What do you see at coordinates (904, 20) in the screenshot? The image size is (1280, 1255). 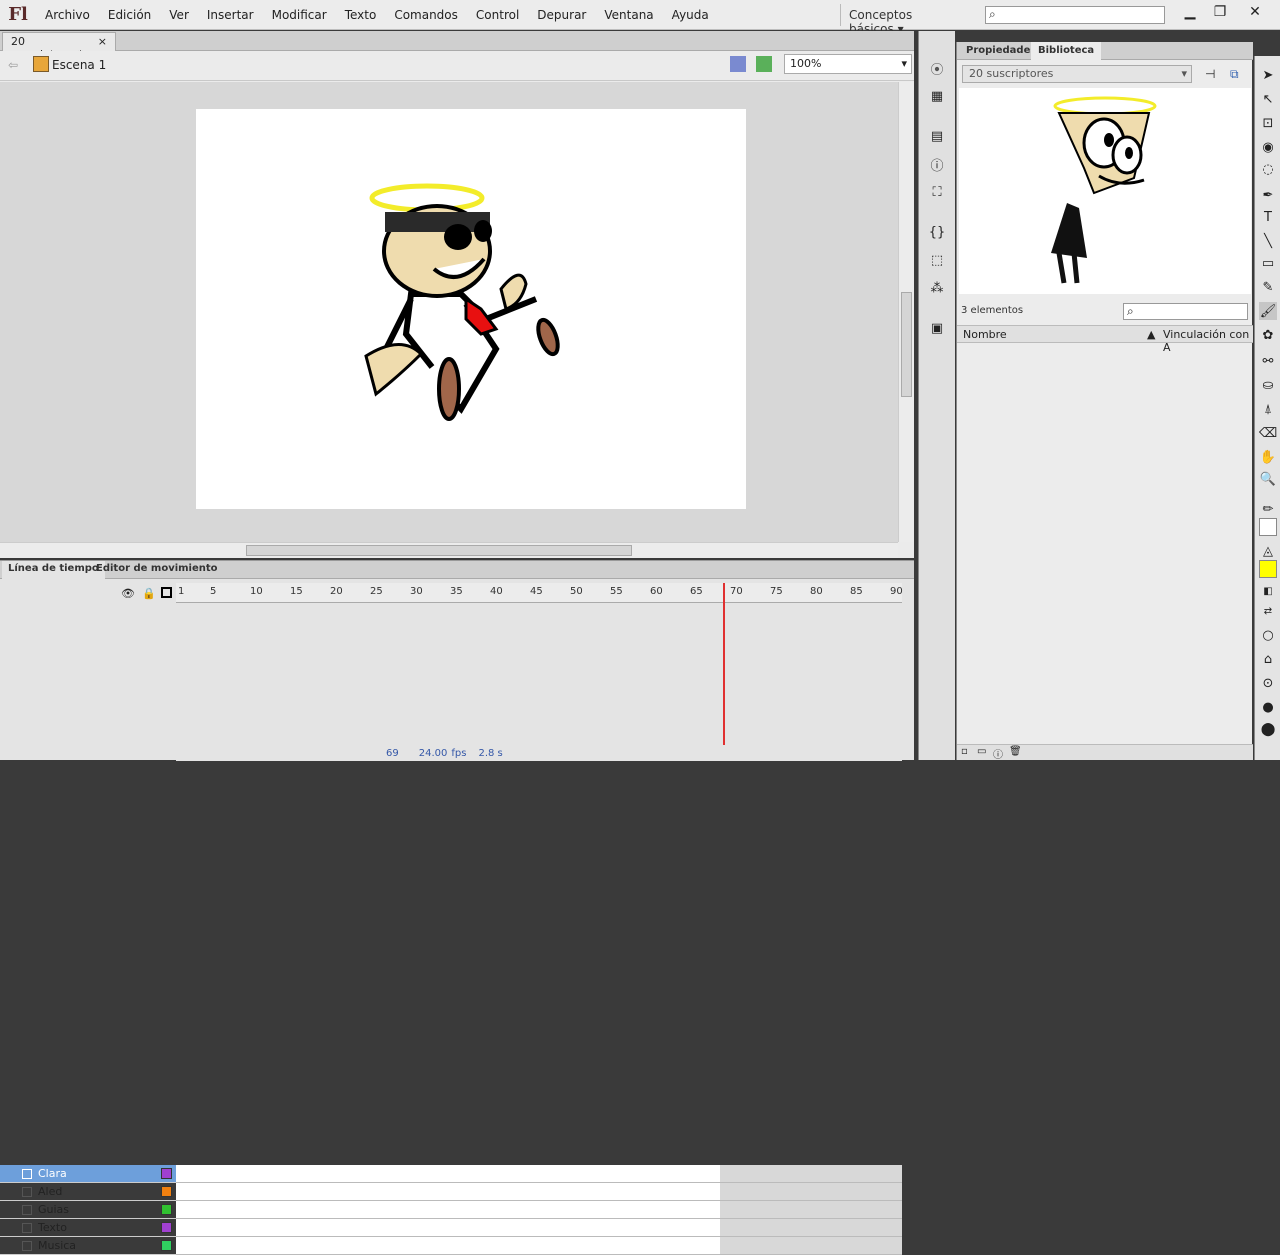 I see `workspace-switcher: Conceptos básicos ▾` at bounding box center [904, 20].